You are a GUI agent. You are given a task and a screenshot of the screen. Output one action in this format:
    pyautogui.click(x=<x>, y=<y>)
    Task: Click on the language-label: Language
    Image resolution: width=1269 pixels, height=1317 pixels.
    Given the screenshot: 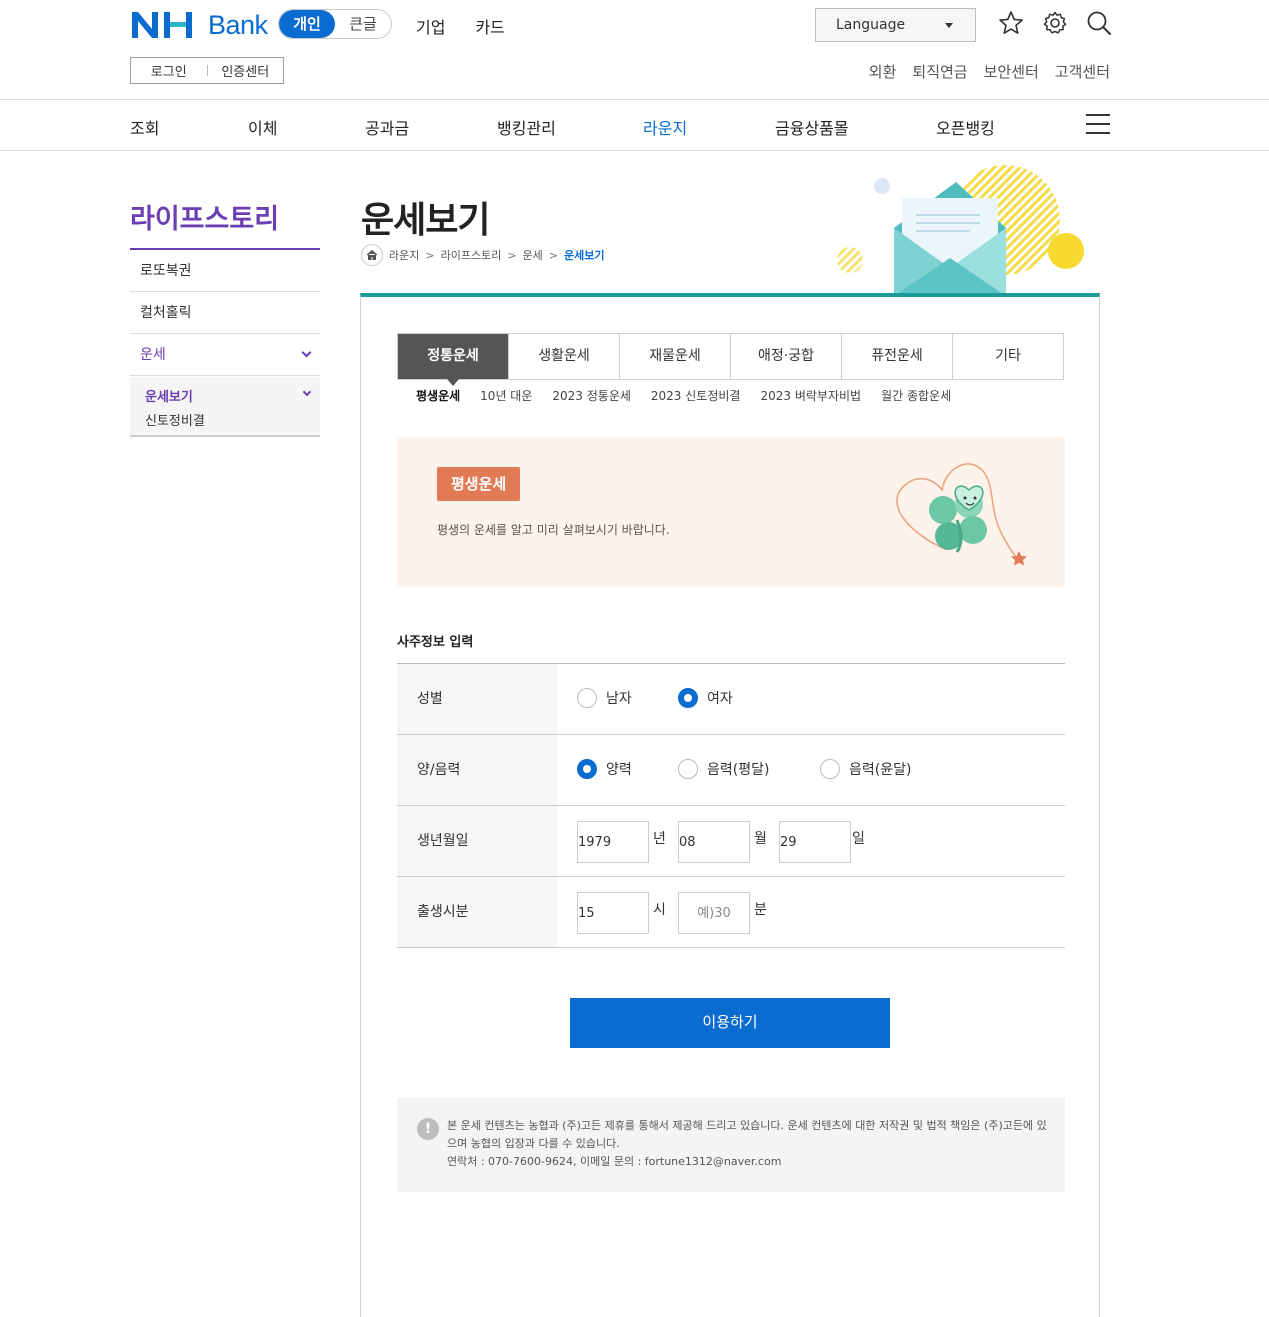 What is the action you would take?
    pyautogui.click(x=871, y=25)
    